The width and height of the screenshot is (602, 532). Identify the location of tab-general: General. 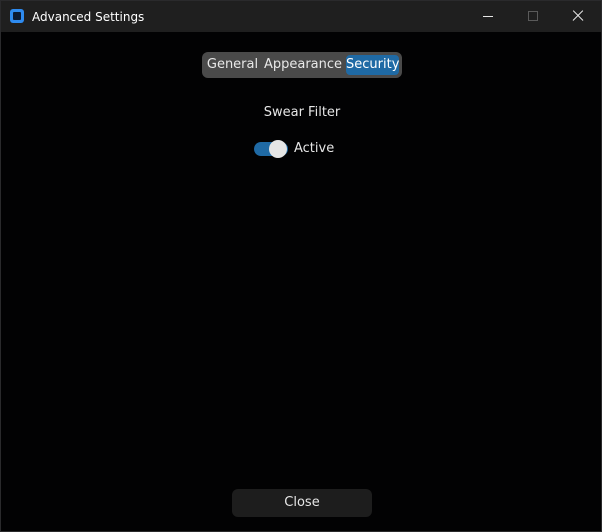
(232, 65).